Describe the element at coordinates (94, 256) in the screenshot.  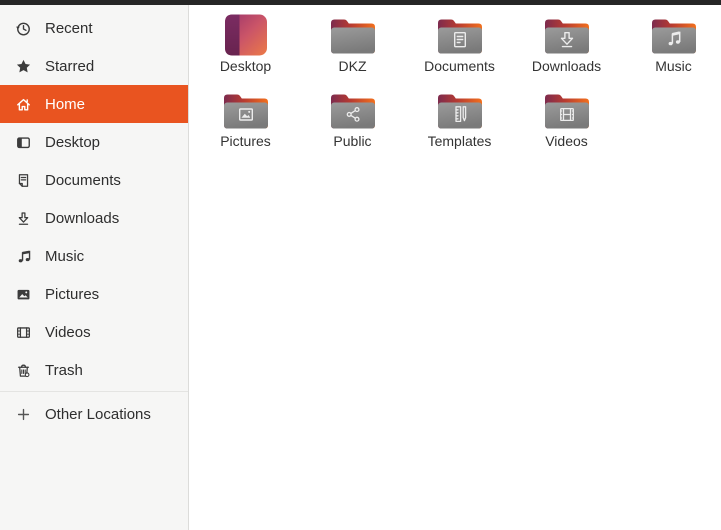
I see `sidebar-item-music: Music` at that location.